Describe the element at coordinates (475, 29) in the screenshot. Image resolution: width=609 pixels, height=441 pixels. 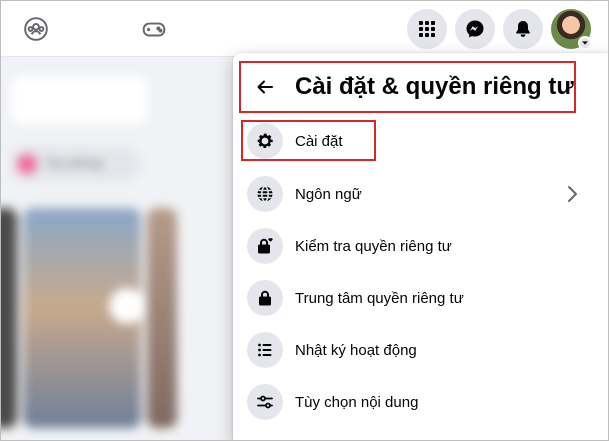
I see `messenger-icon` at that location.